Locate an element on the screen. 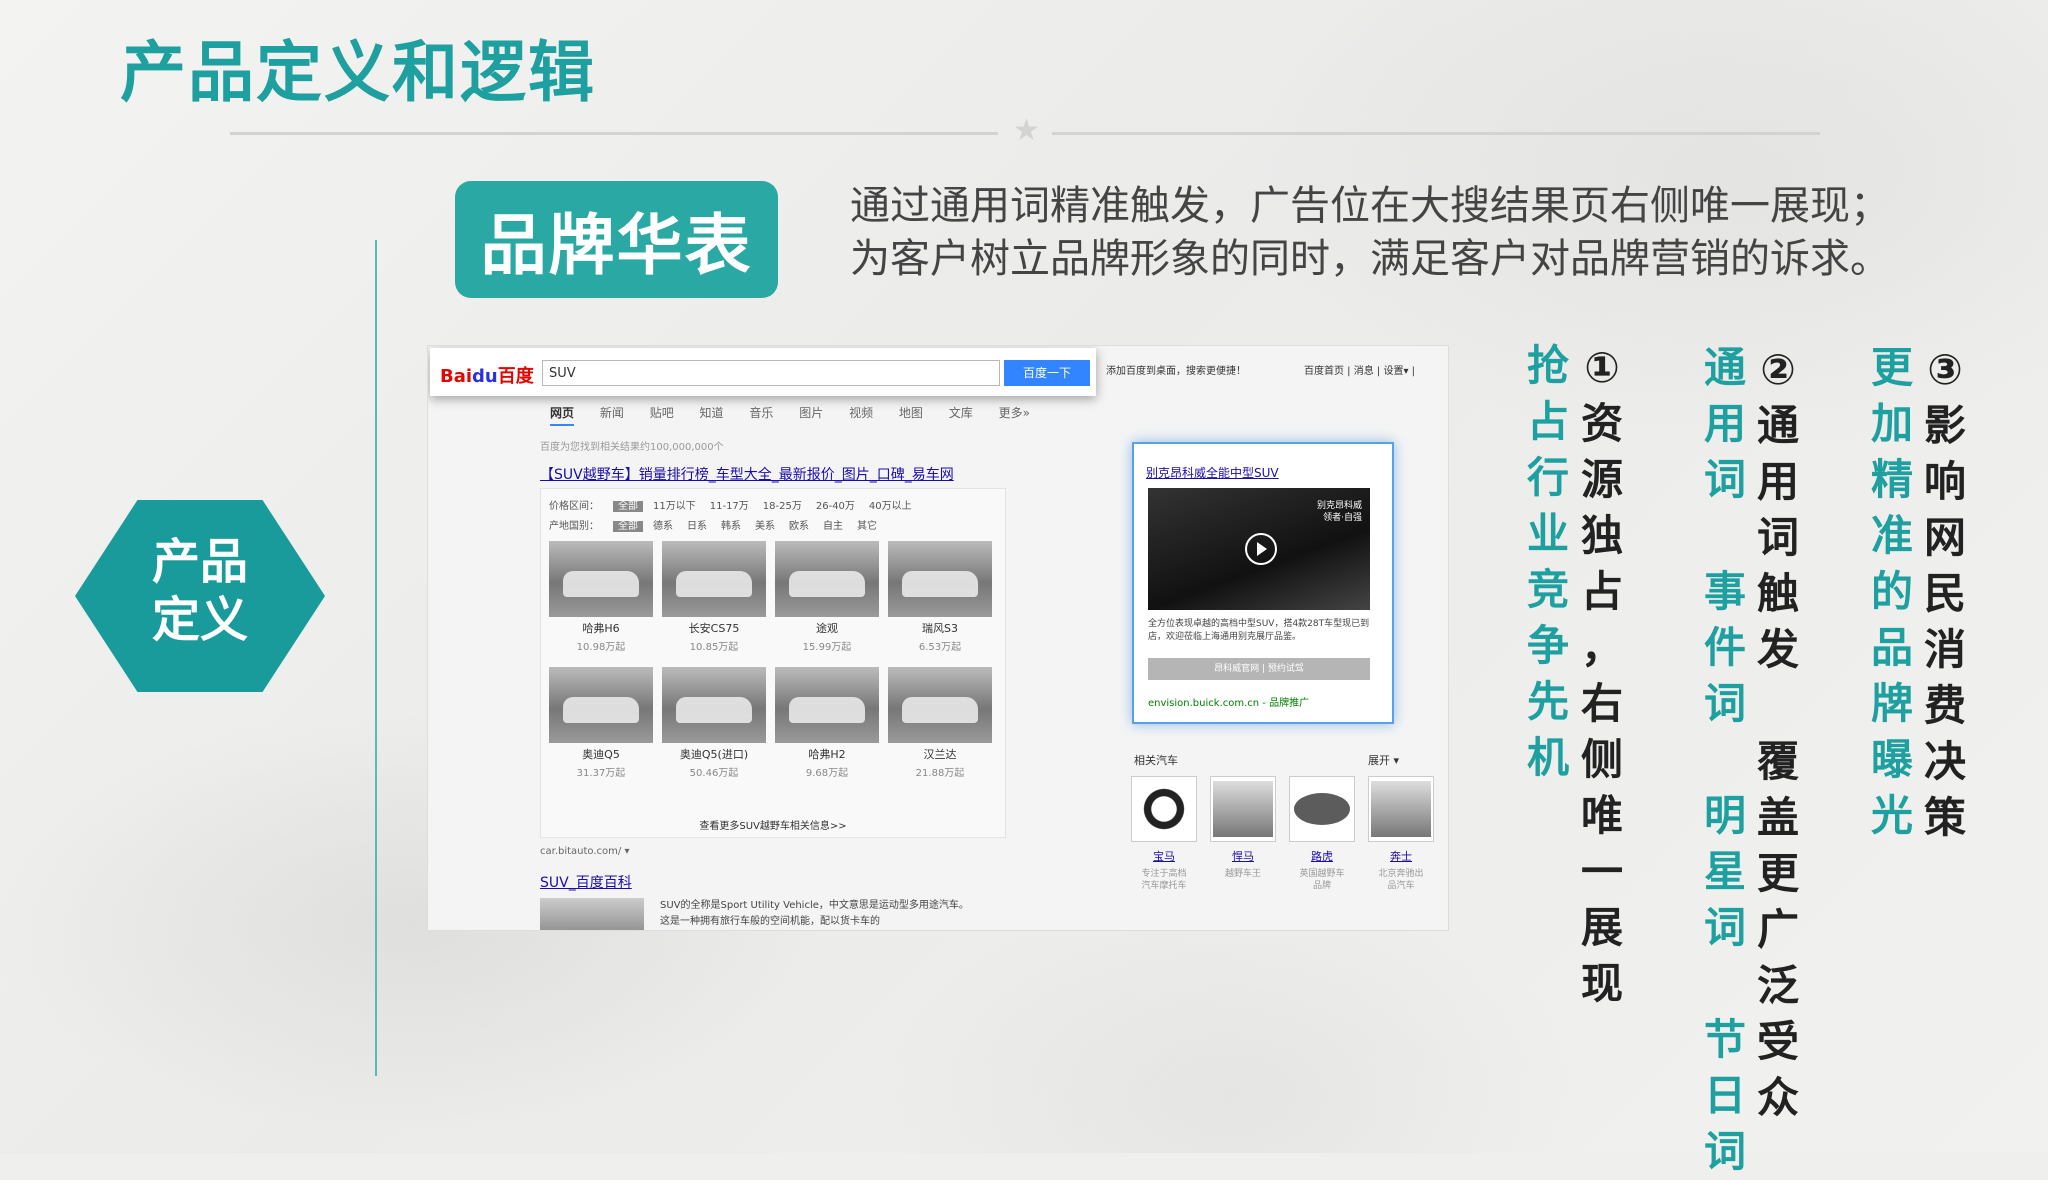  related-item: 路虎 英国越野车 品牌 is located at coordinates (1322, 834).